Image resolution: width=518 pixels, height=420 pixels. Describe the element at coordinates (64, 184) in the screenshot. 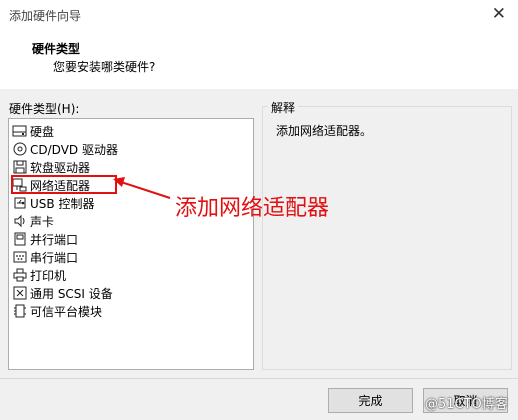

I see `highlight-box` at that location.